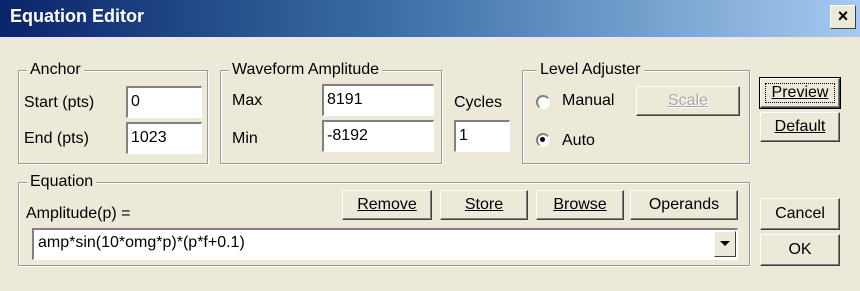  What do you see at coordinates (247, 100) in the screenshot?
I see `max-label: Max` at bounding box center [247, 100].